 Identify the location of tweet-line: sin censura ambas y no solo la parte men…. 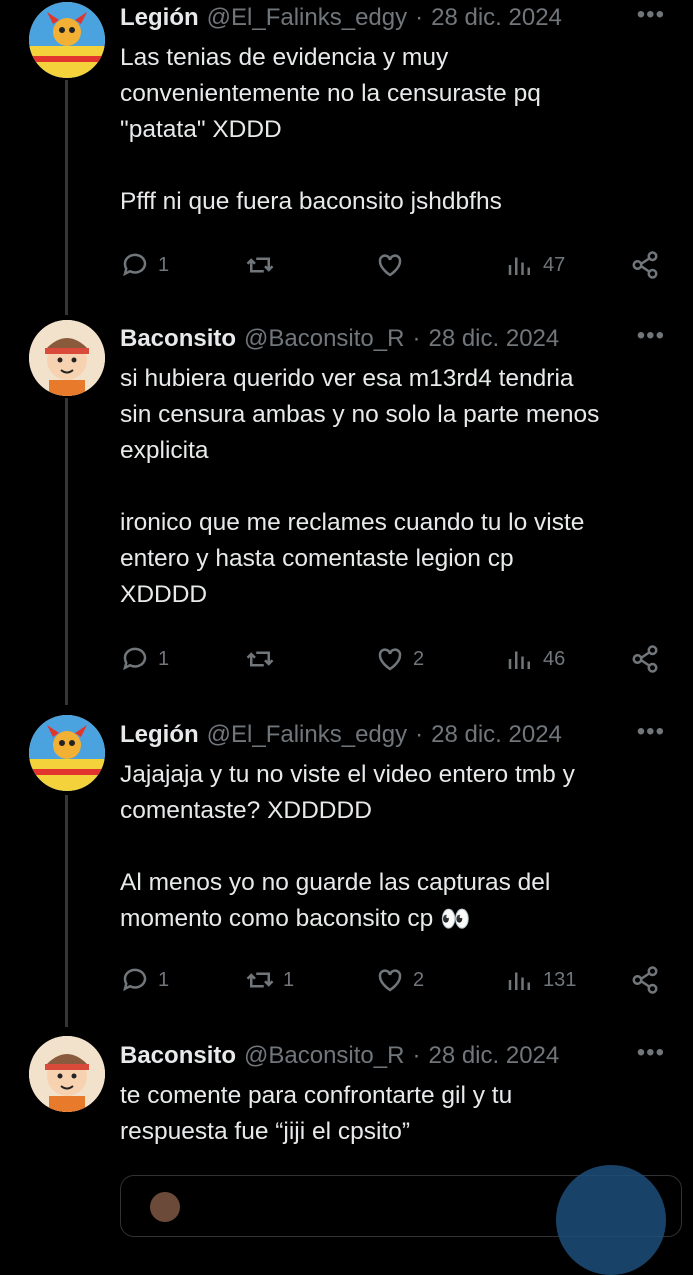
(360, 414).